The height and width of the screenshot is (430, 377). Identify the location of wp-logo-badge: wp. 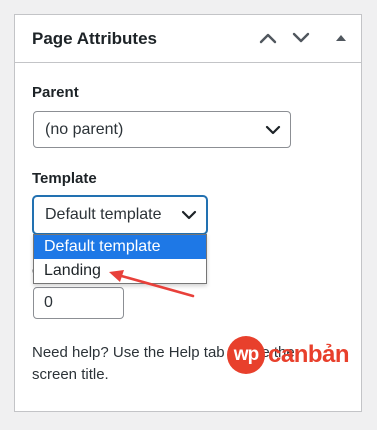
(246, 355).